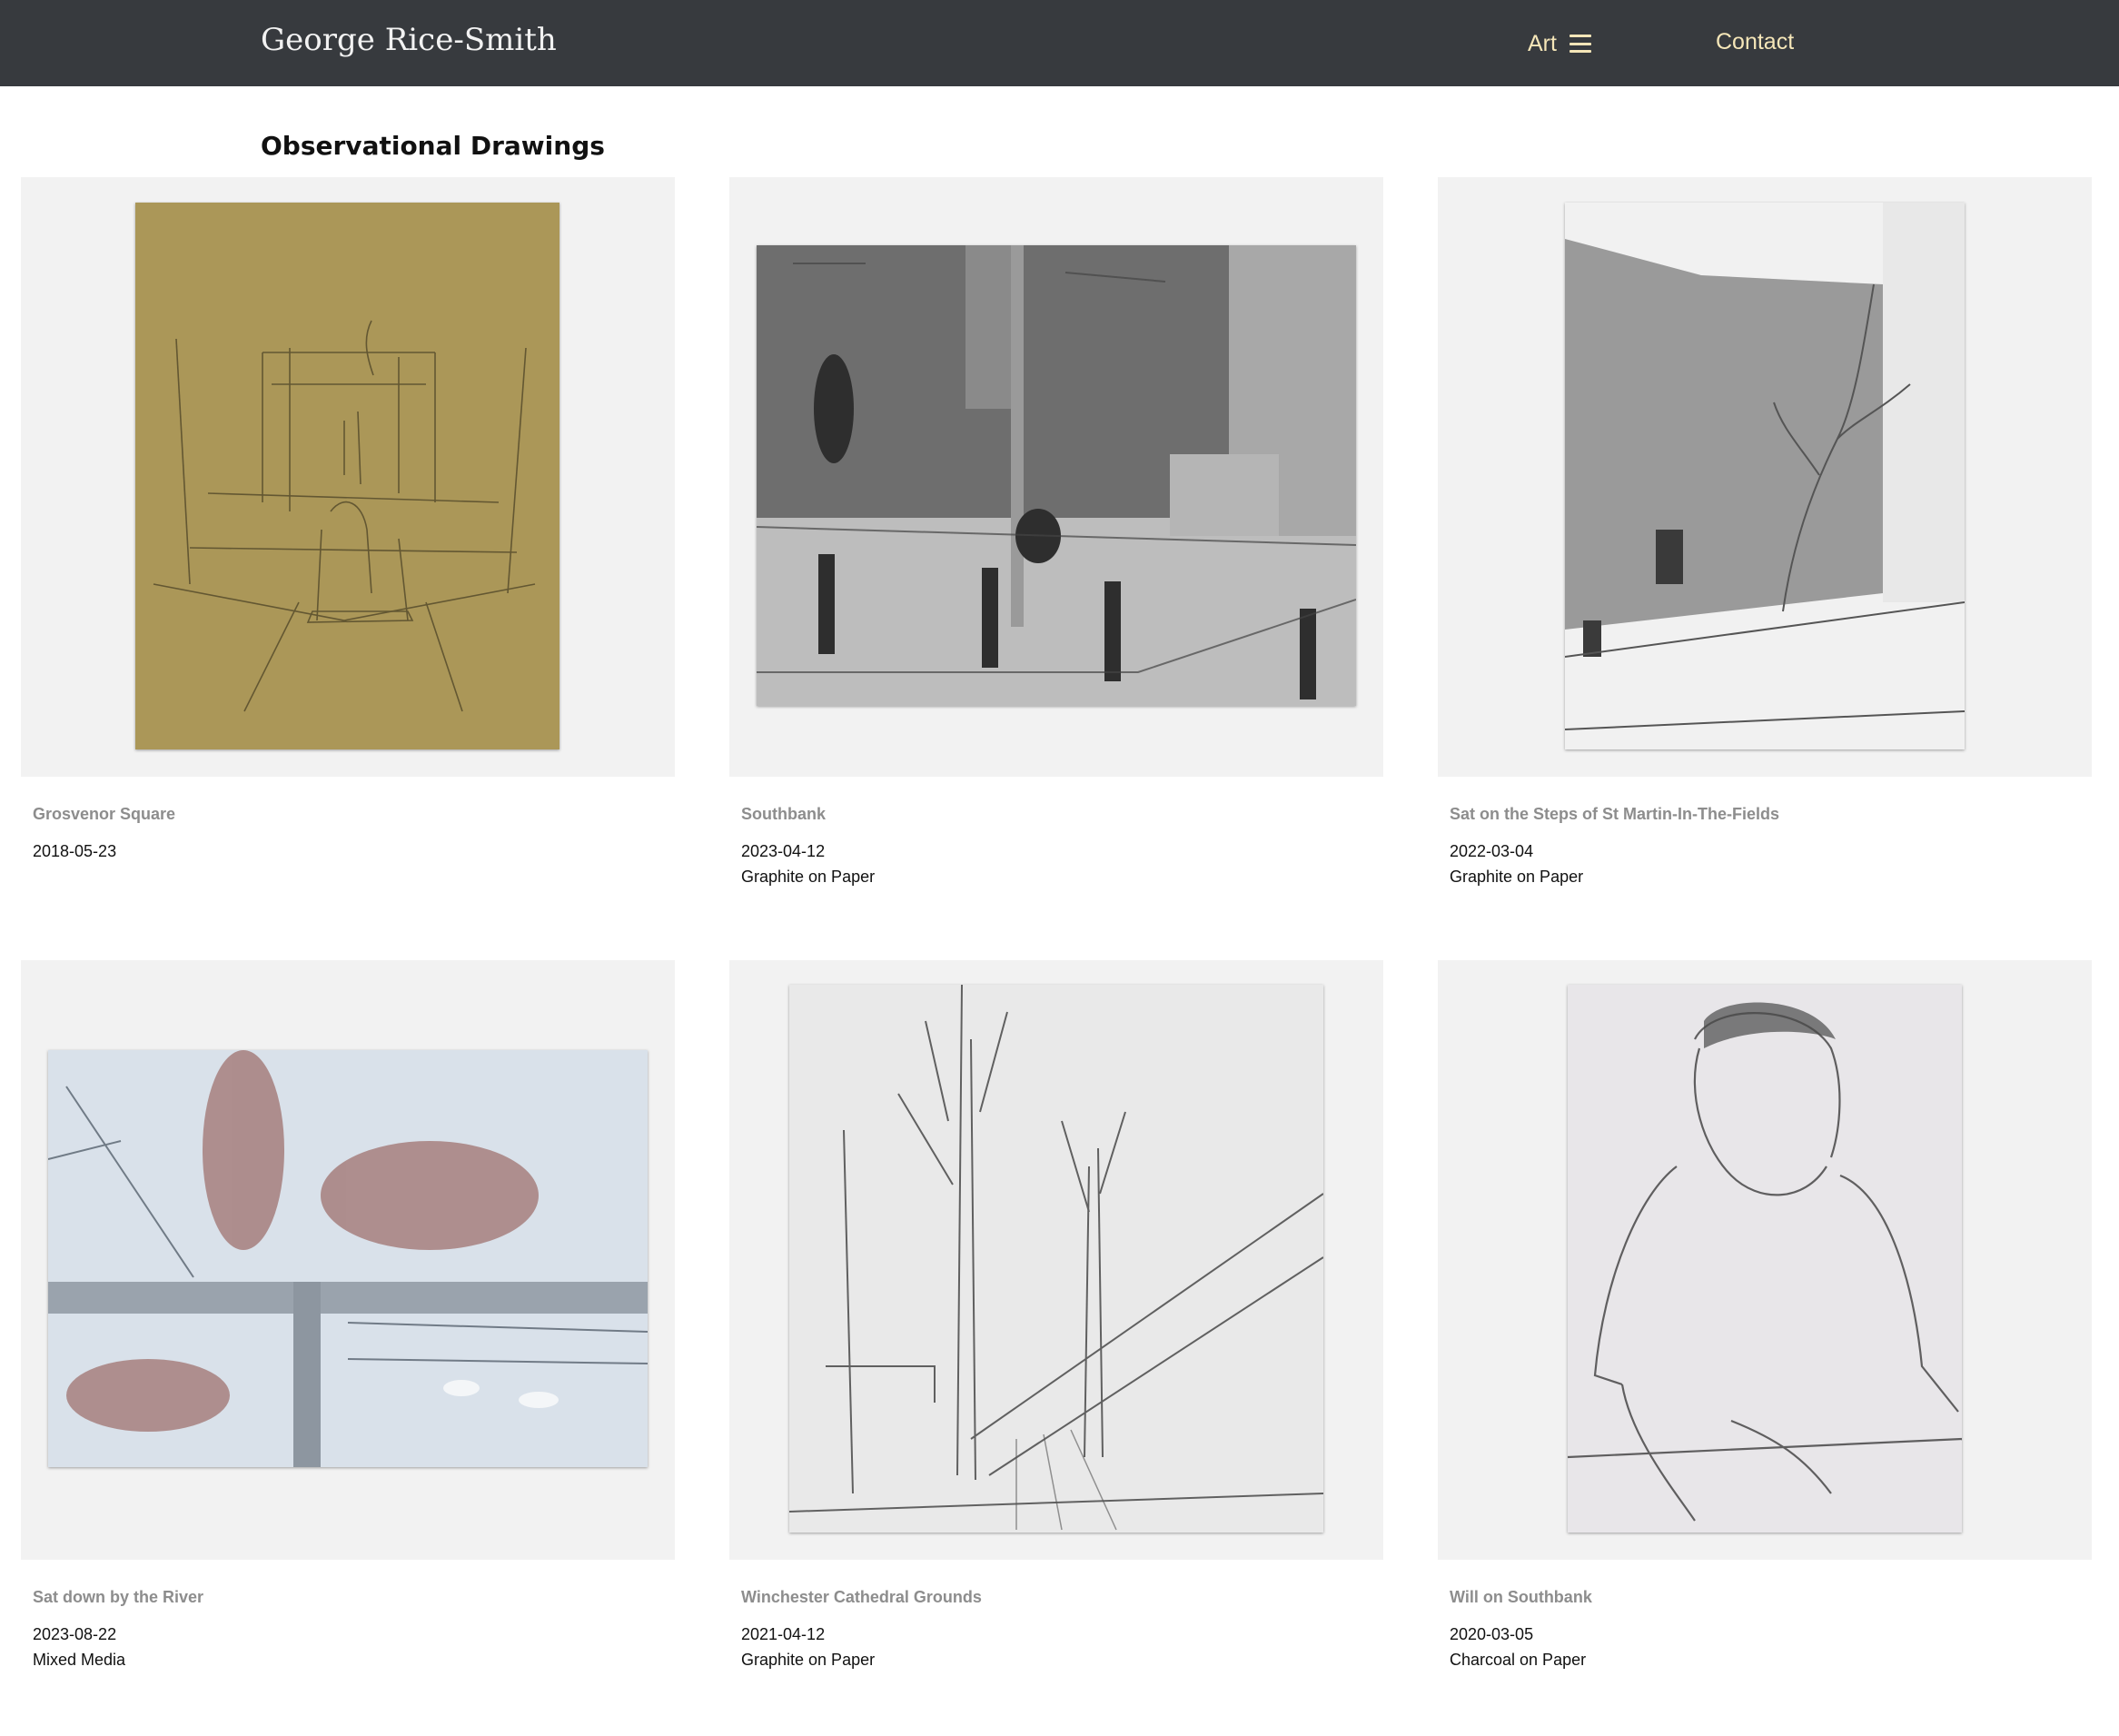  What do you see at coordinates (354, 814) in the screenshot?
I see `artwork-title: Grosvenor Square` at bounding box center [354, 814].